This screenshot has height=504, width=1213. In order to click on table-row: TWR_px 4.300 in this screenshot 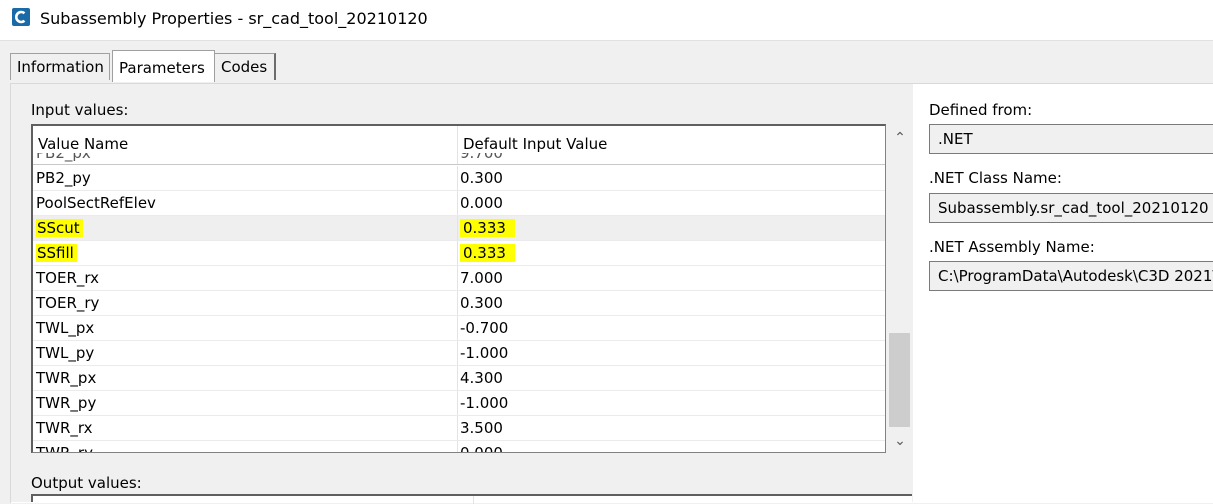, I will do `click(459, 378)`.